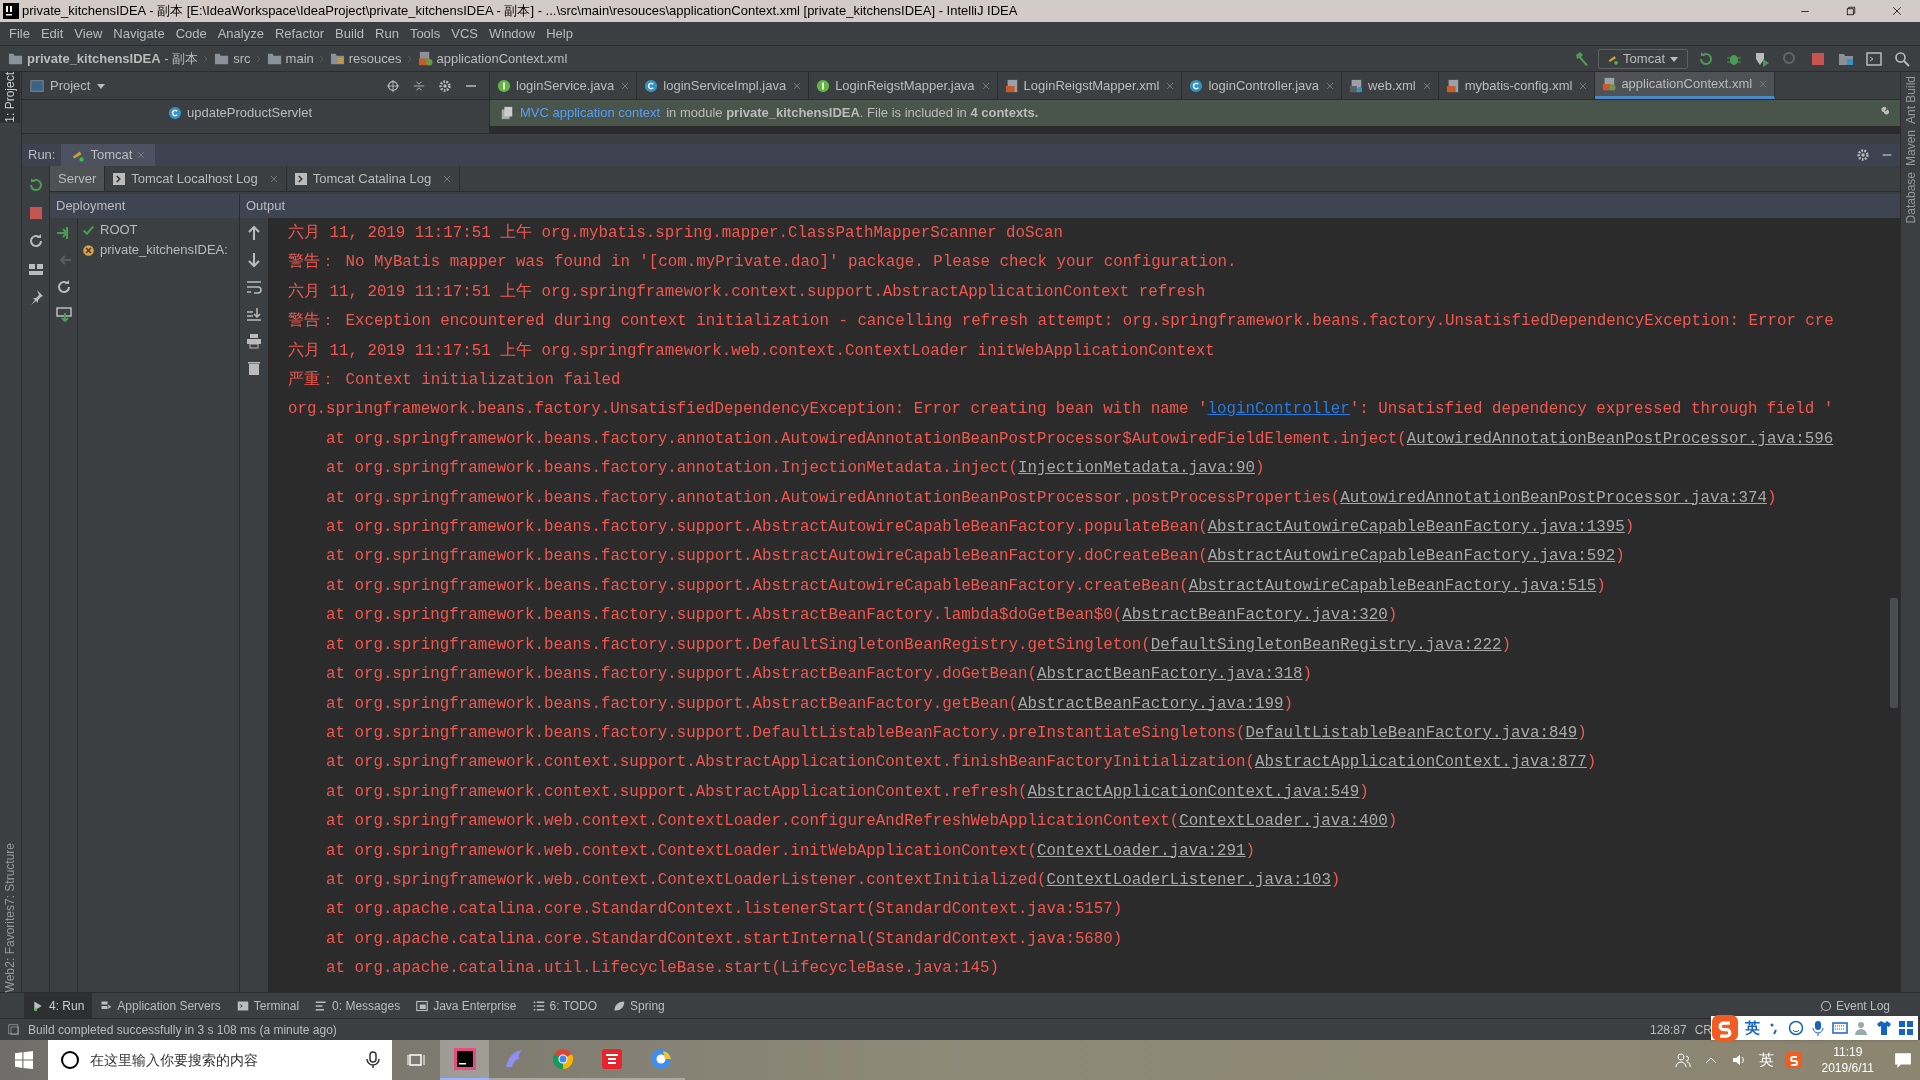 The height and width of the screenshot is (1080, 1920). I want to click on editor-tab: applicationContext.xml, so click(1685, 85).